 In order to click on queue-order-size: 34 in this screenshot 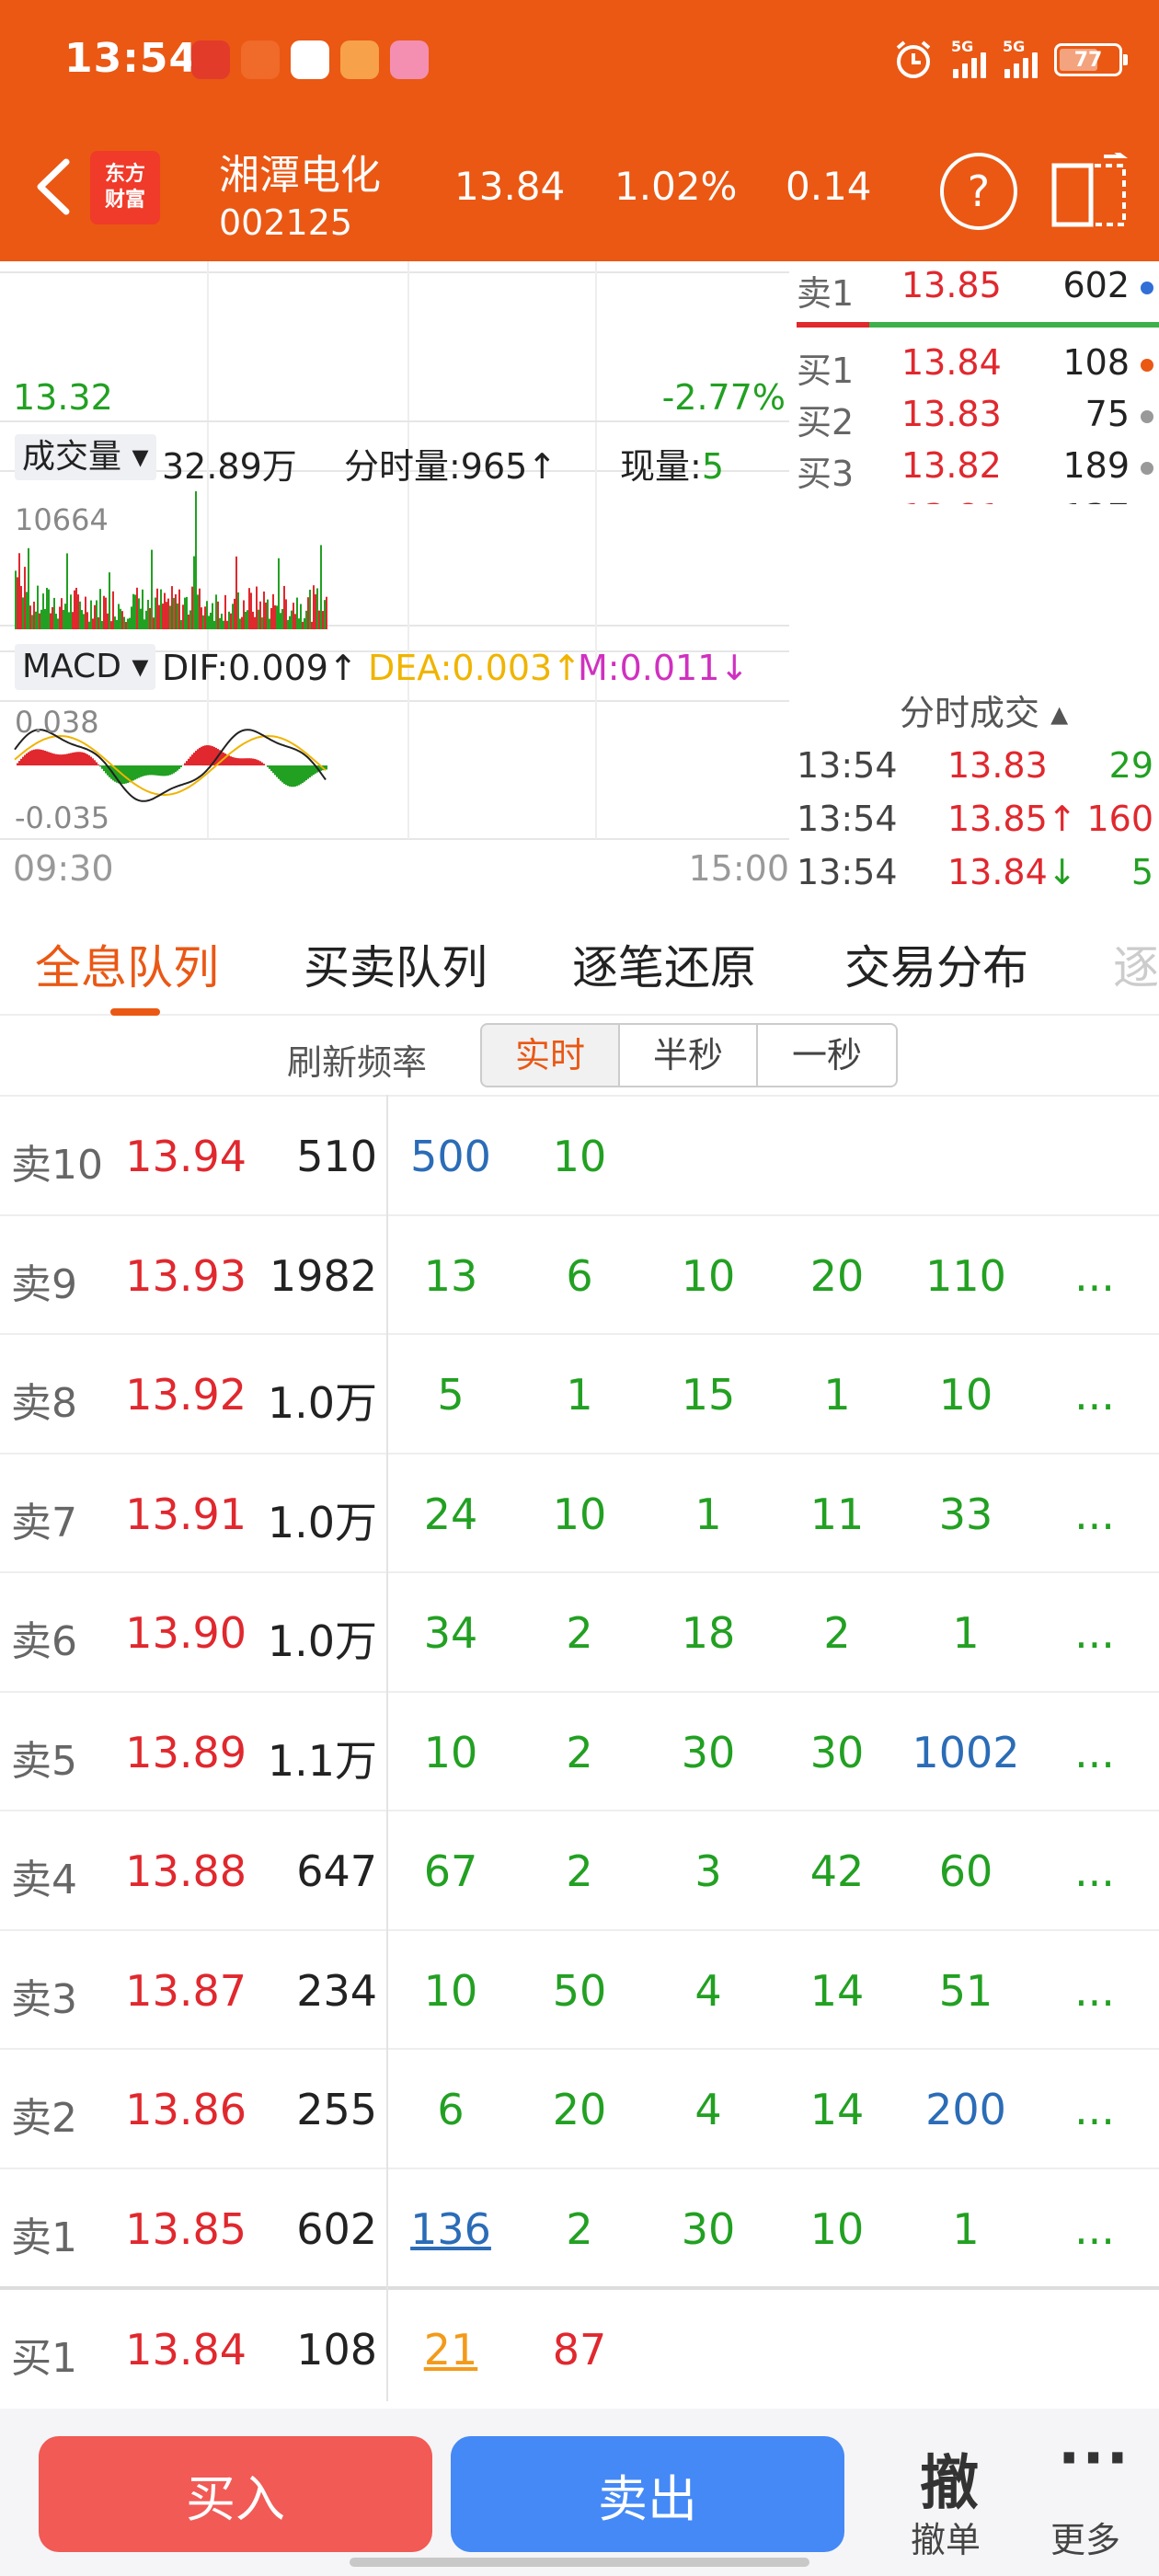, I will do `click(450, 1633)`.